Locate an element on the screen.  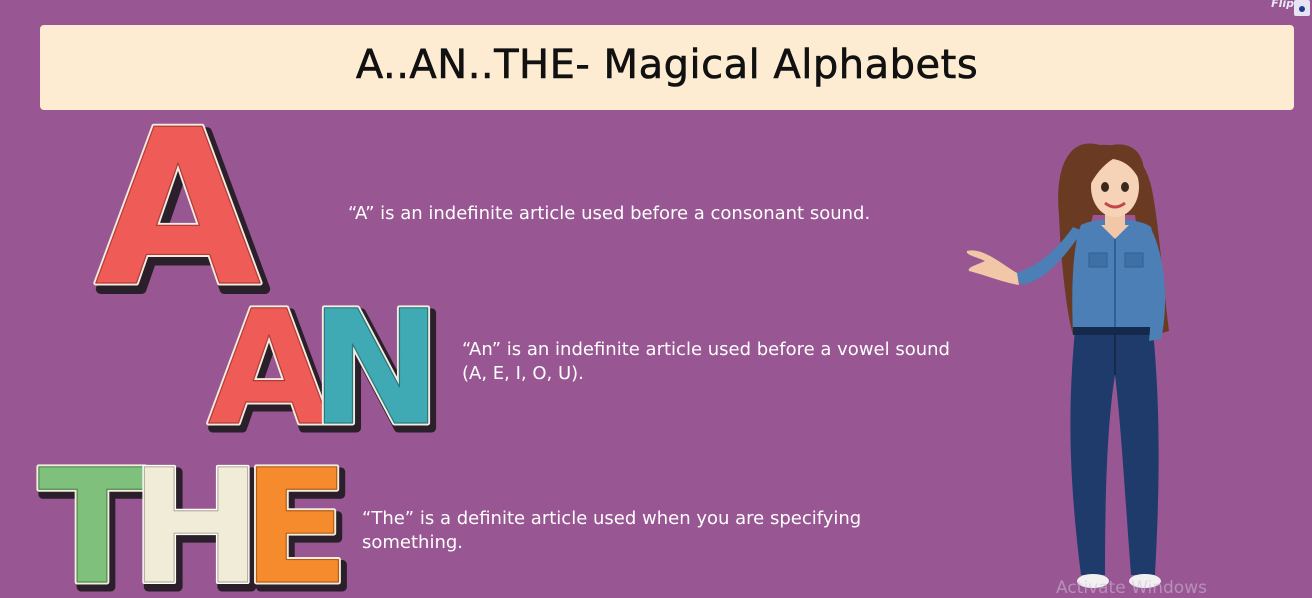
flip-widget: Flip is located at coordinates (1291, 9).